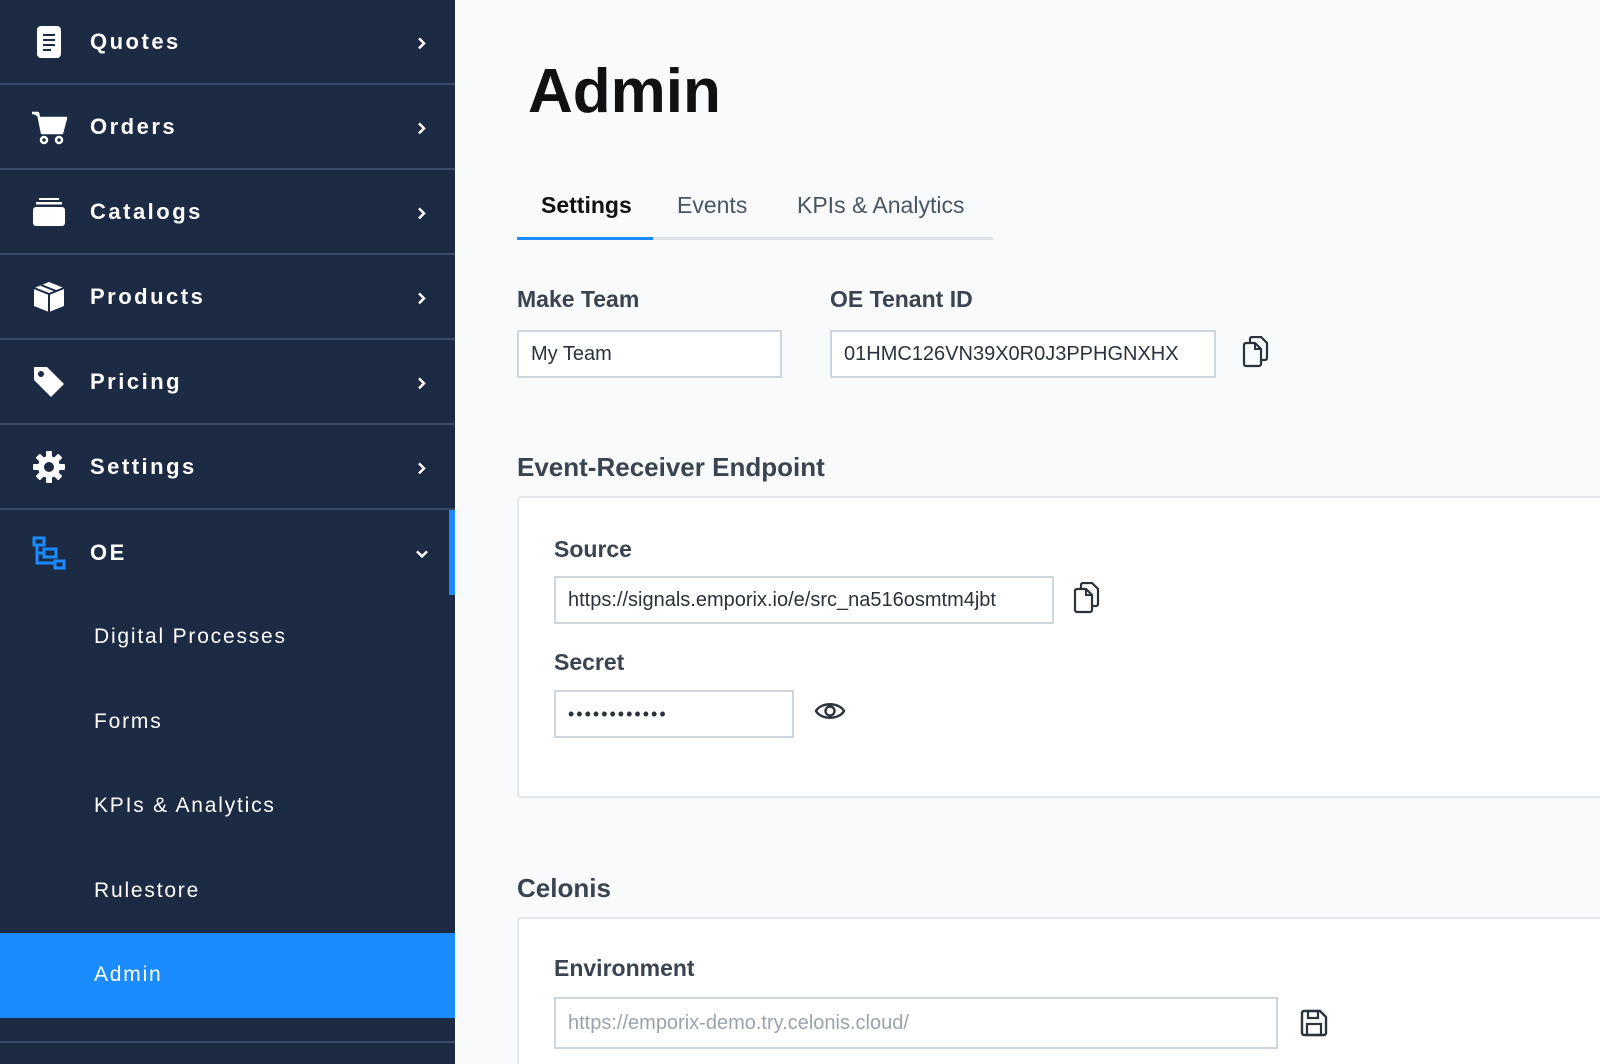  I want to click on sidebar-subitem-kpis-analytics: KPIs & Analytics, so click(227, 806).